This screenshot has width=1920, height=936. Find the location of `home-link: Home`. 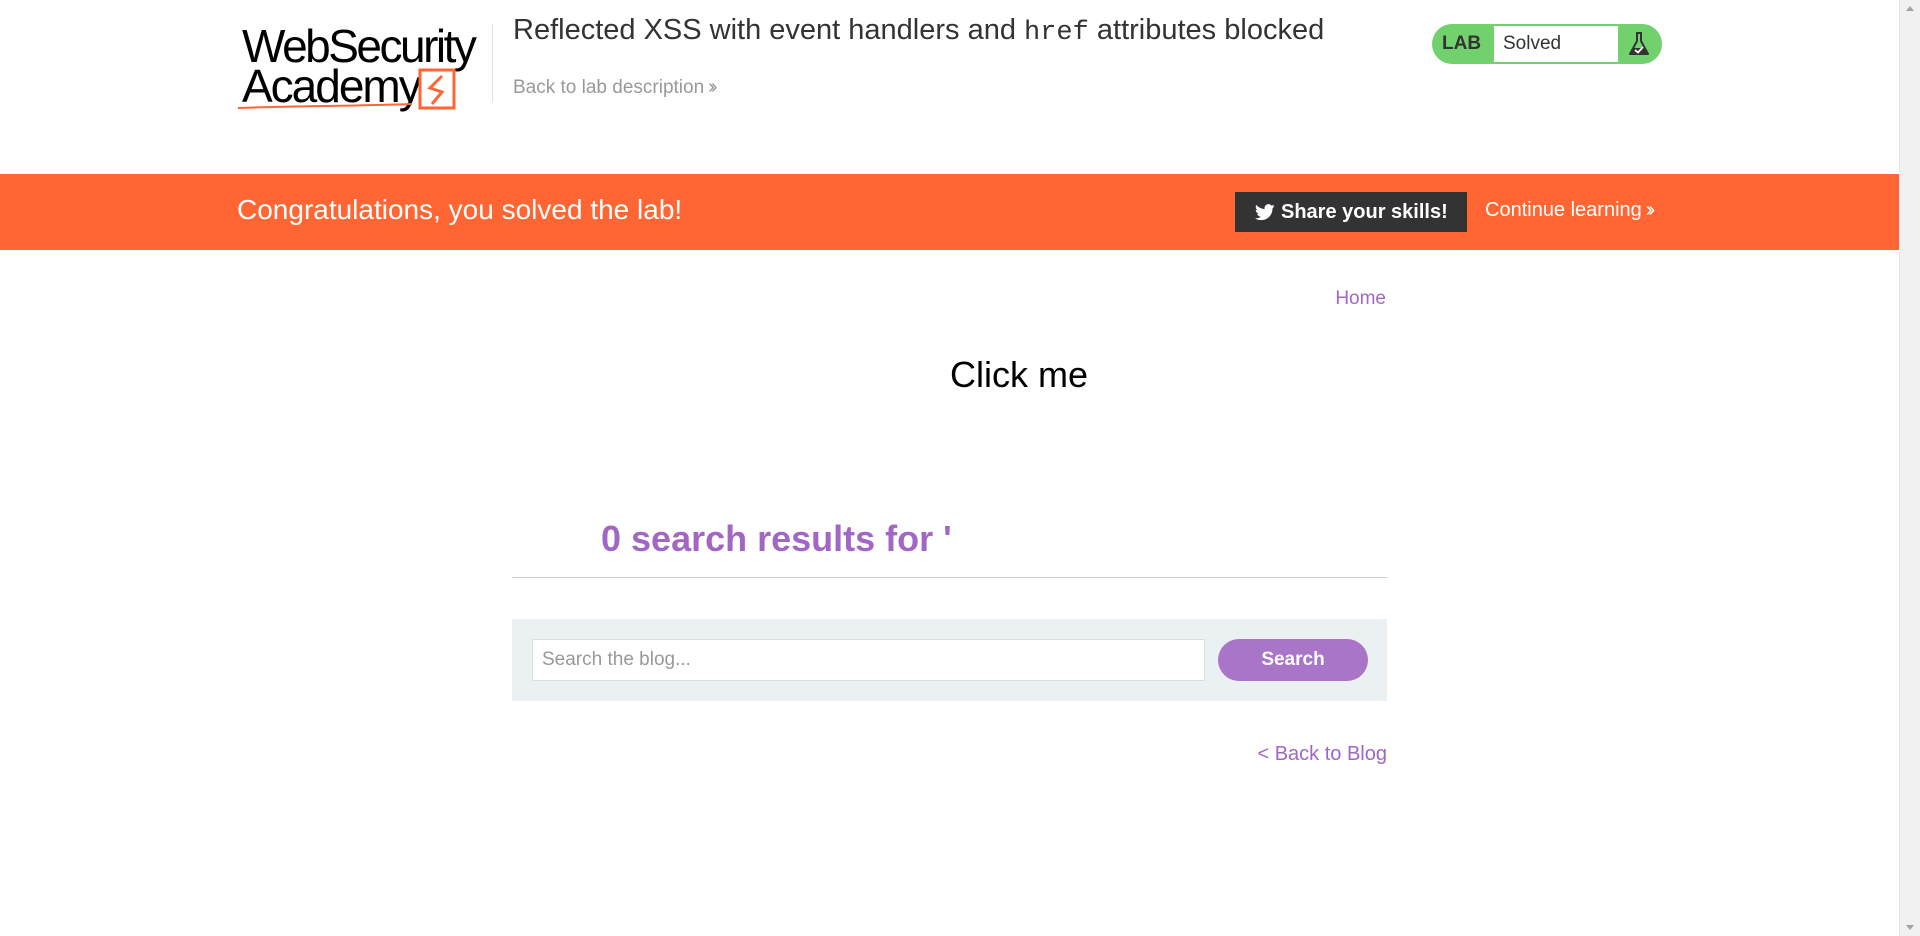

home-link: Home is located at coordinates (1360, 299).